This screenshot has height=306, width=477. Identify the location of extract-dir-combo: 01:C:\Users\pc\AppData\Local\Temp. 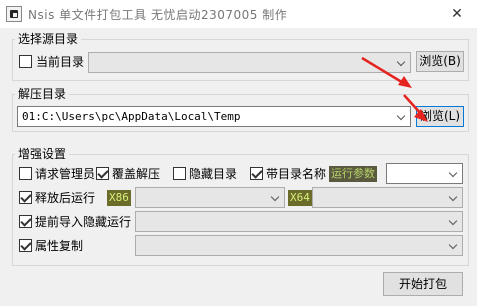
(214, 116).